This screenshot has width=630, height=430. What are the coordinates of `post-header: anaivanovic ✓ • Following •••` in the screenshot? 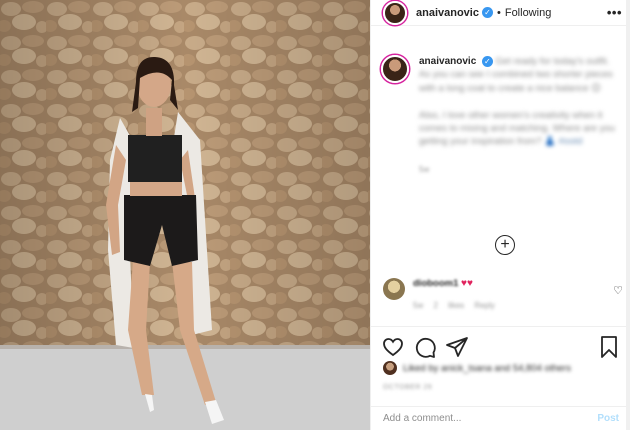 It's located at (500, 13).